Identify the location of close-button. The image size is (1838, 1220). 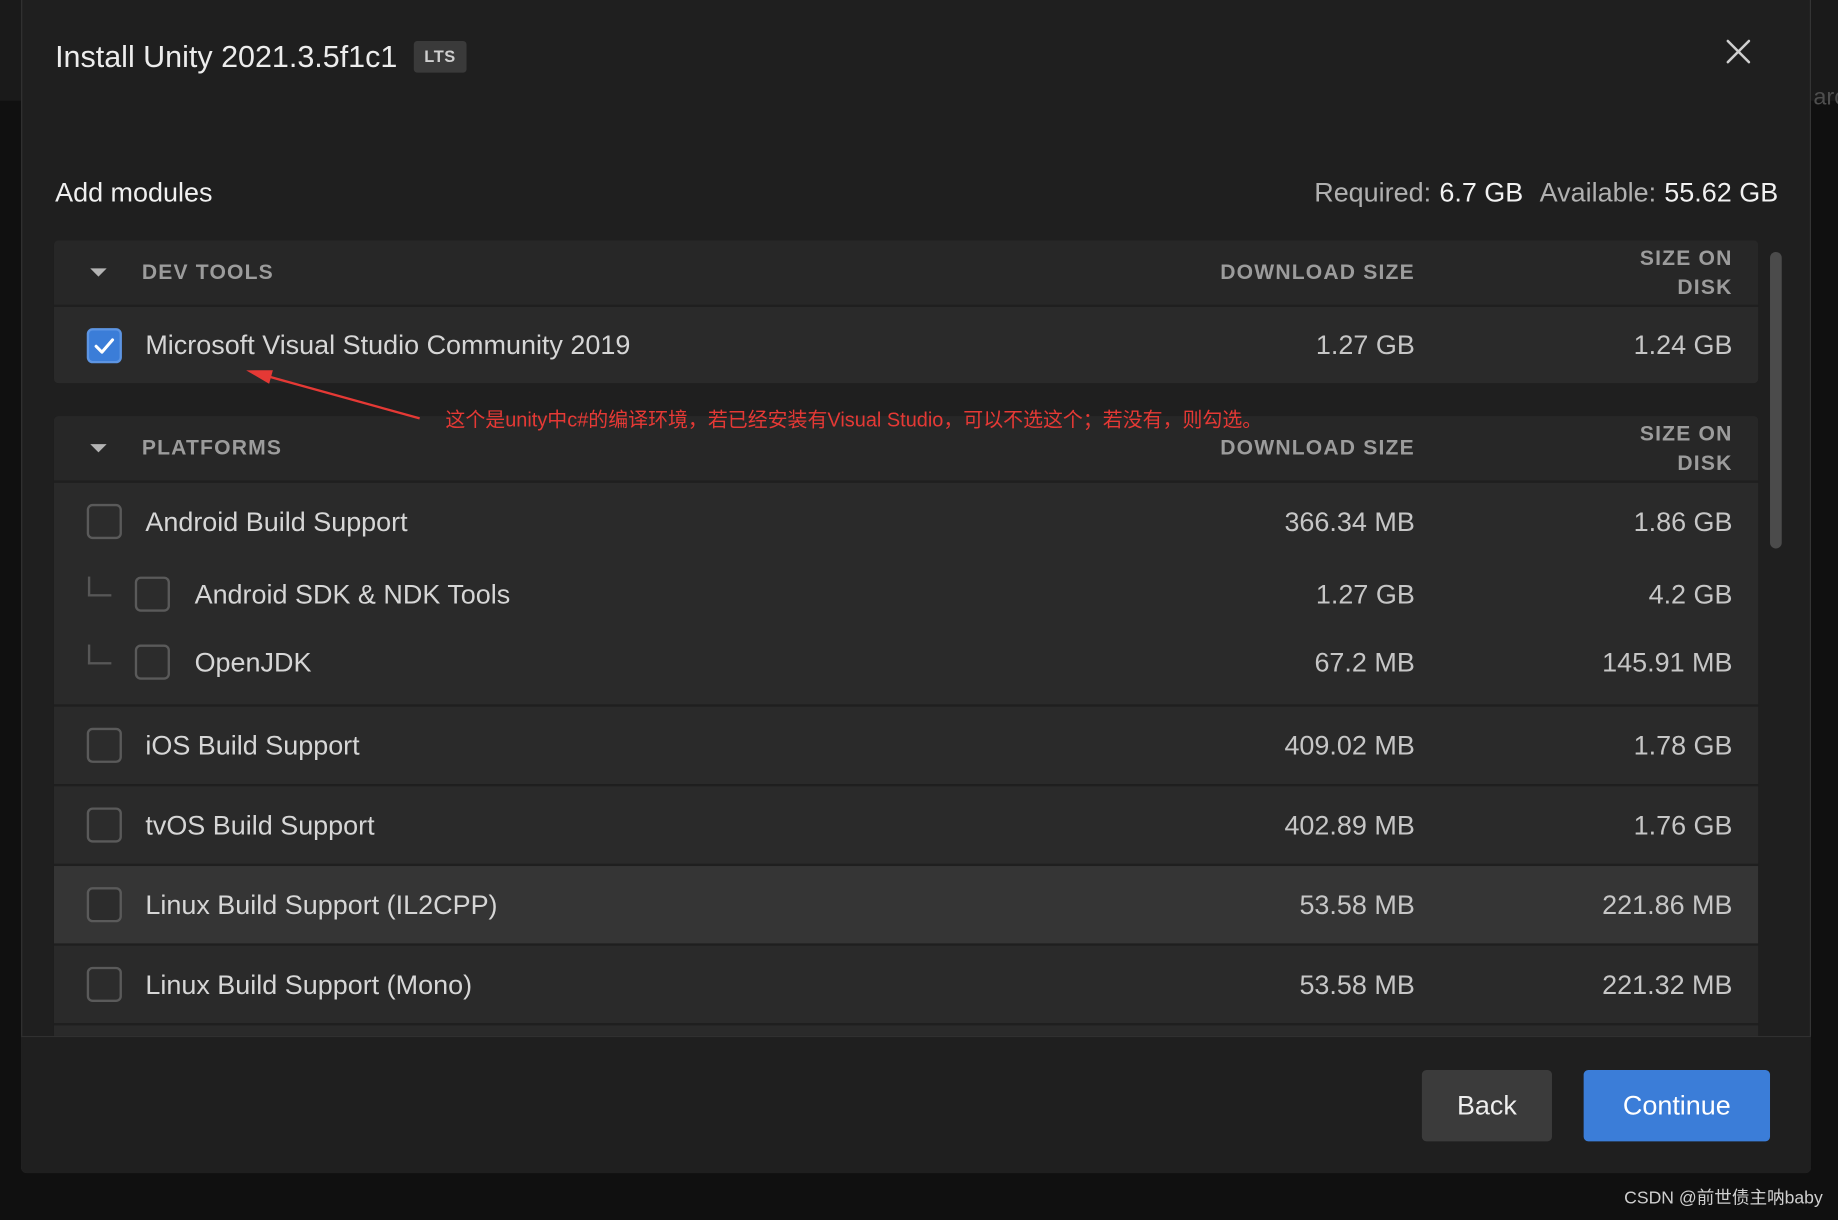
(1738, 52).